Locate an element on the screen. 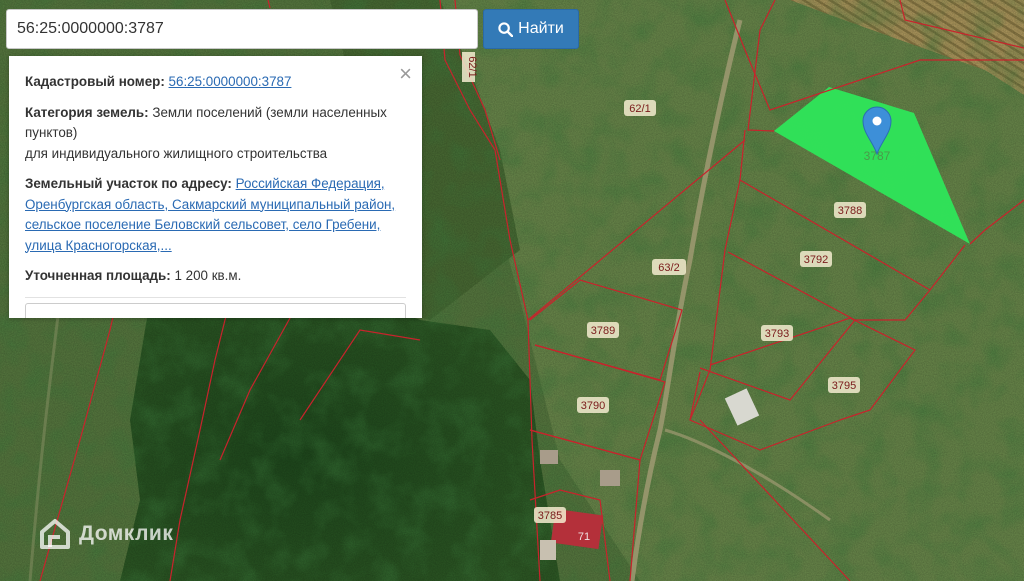  domclick-house-icon is located at coordinates (55, 534).